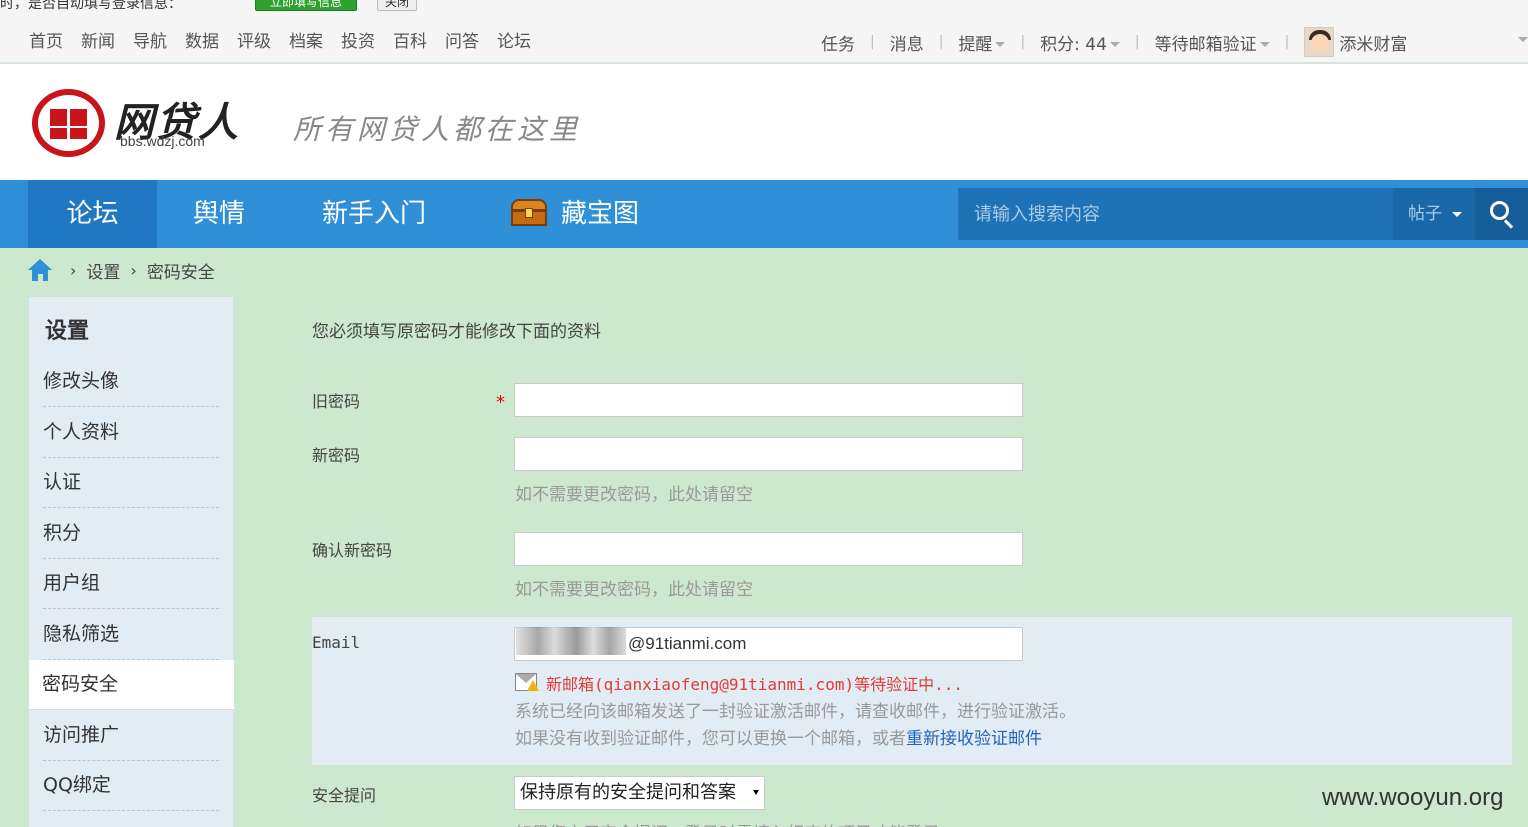  I want to click on new-password-field, so click(768, 454).